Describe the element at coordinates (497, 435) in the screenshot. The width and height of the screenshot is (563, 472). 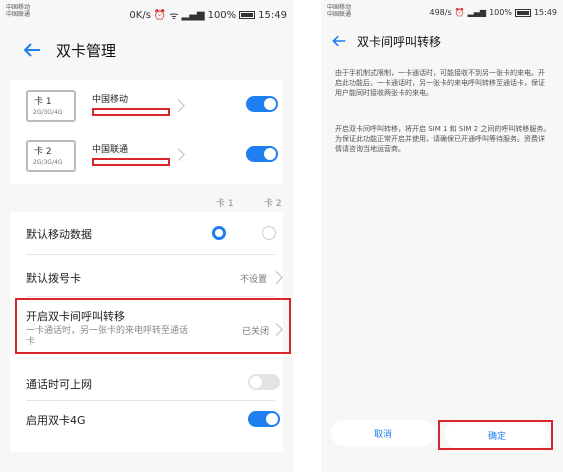
I see `confirm-button: 确定` at that location.